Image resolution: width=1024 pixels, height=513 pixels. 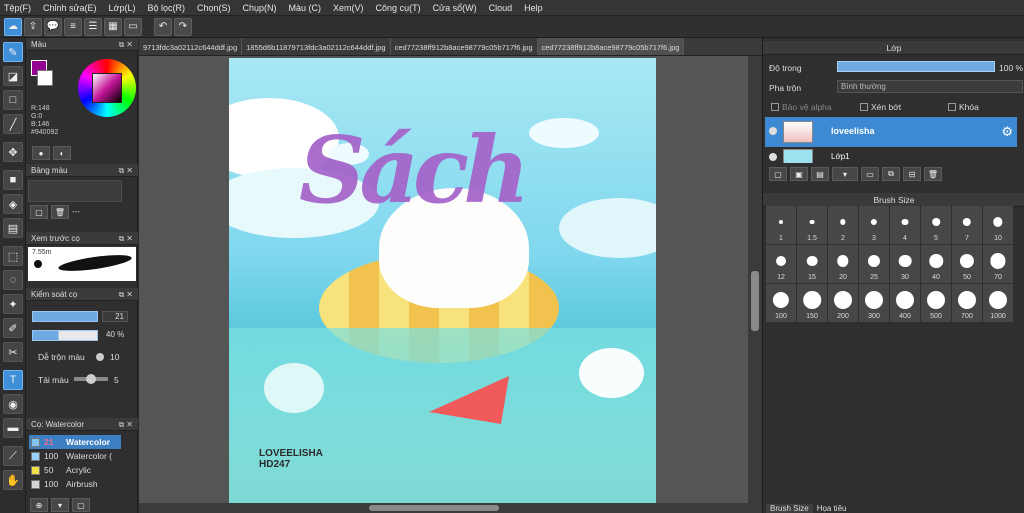 I want to click on select-pen-icon: ✐, so click(x=13, y=328).